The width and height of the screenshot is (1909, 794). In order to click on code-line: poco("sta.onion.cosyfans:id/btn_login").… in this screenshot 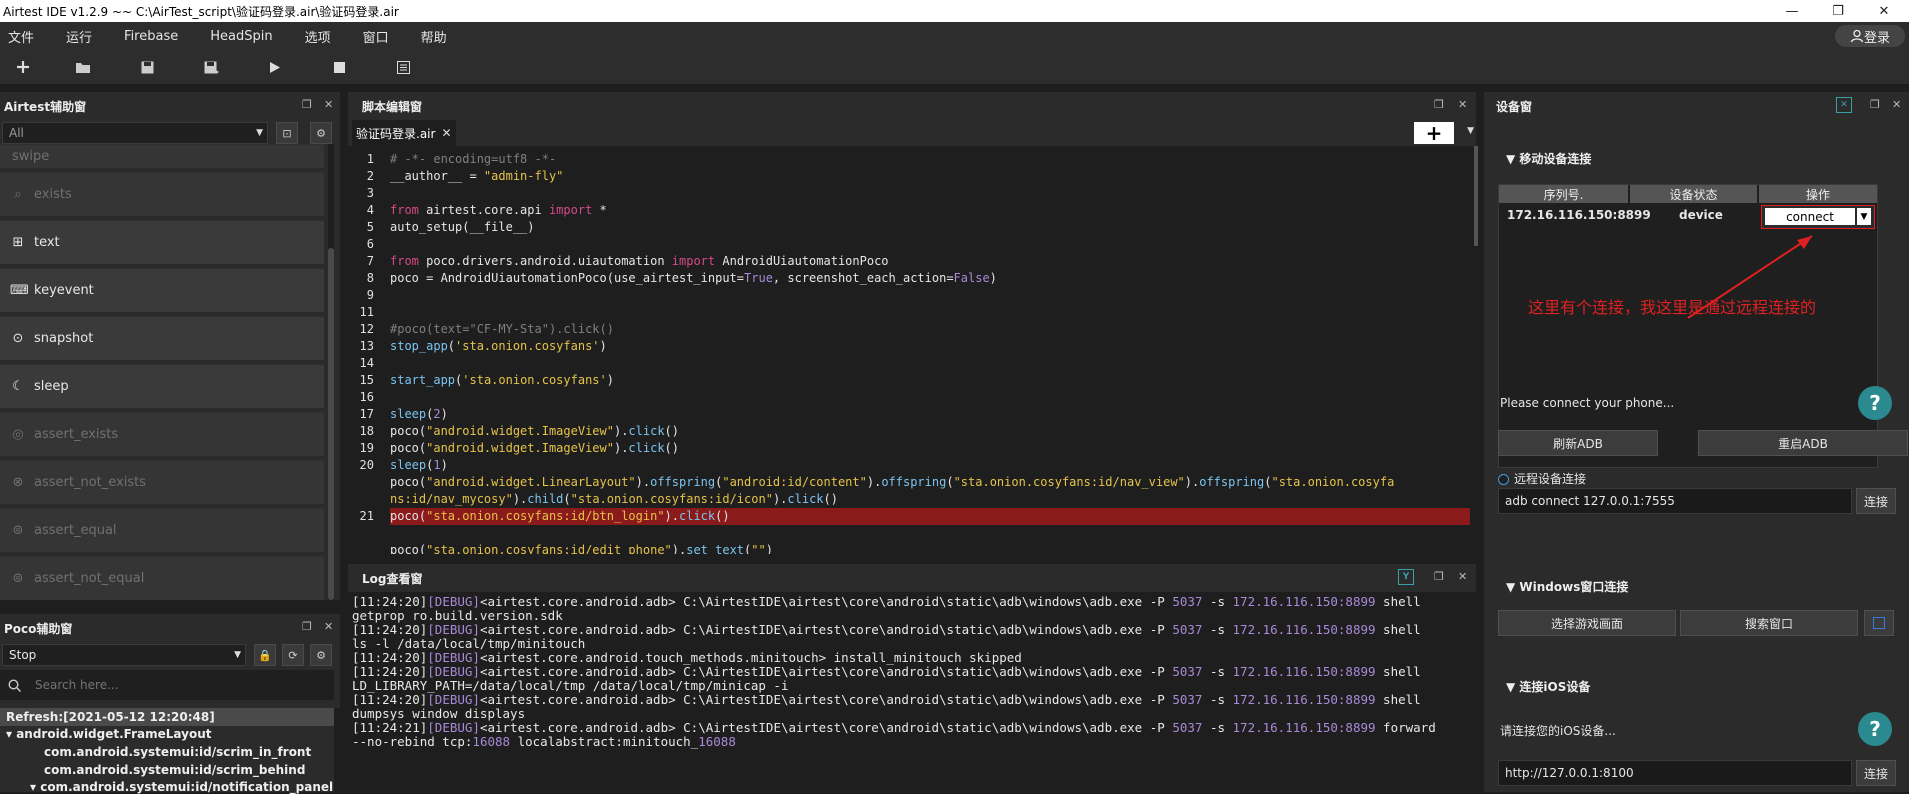, I will do `click(560, 516)`.